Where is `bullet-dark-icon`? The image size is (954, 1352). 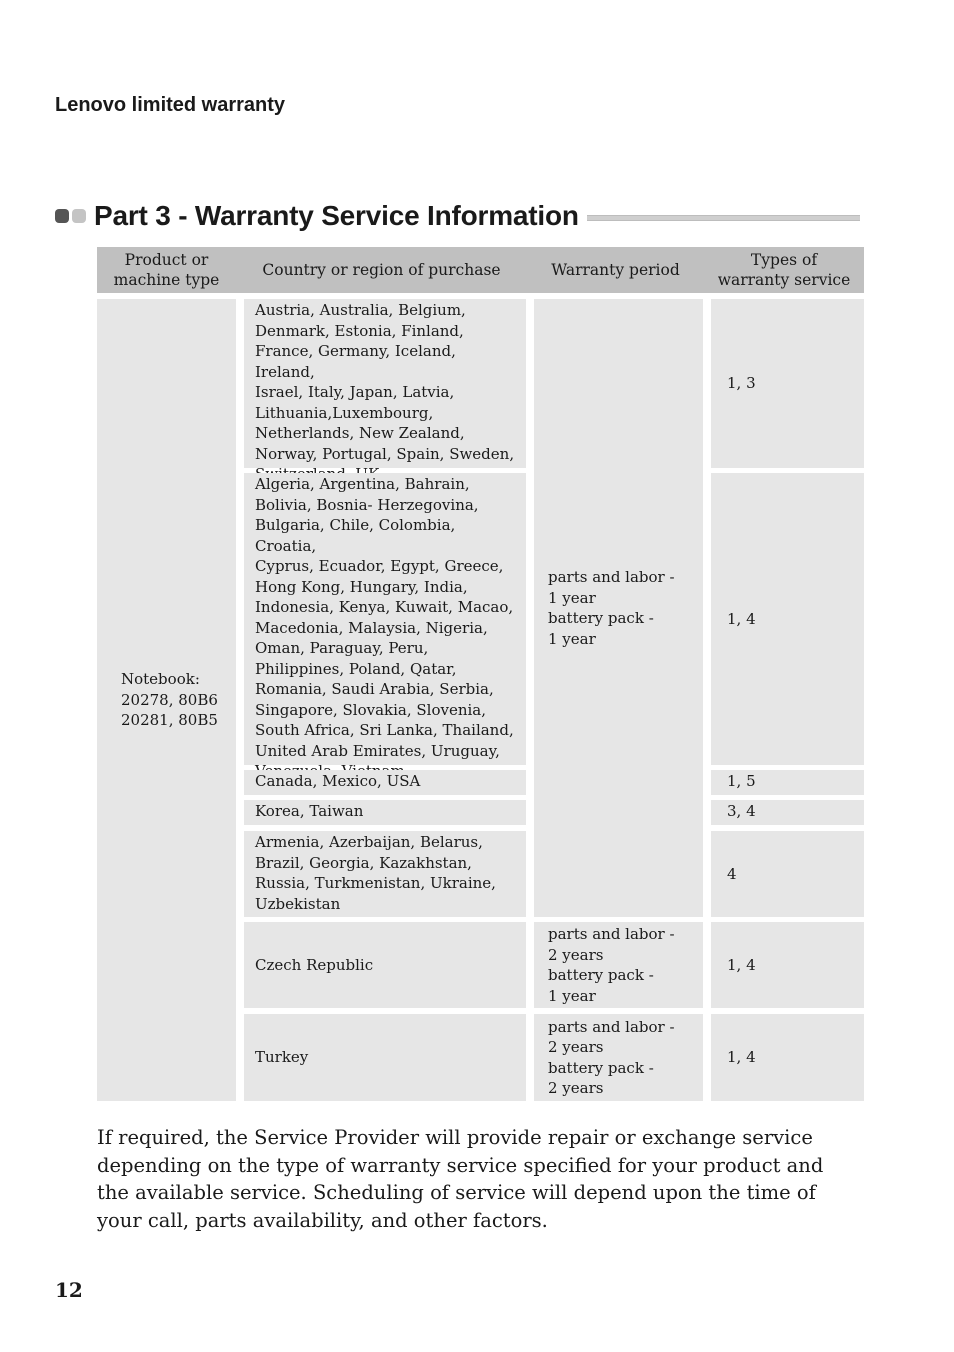 bullet-dark-icon is located at coordinates (62, 216).